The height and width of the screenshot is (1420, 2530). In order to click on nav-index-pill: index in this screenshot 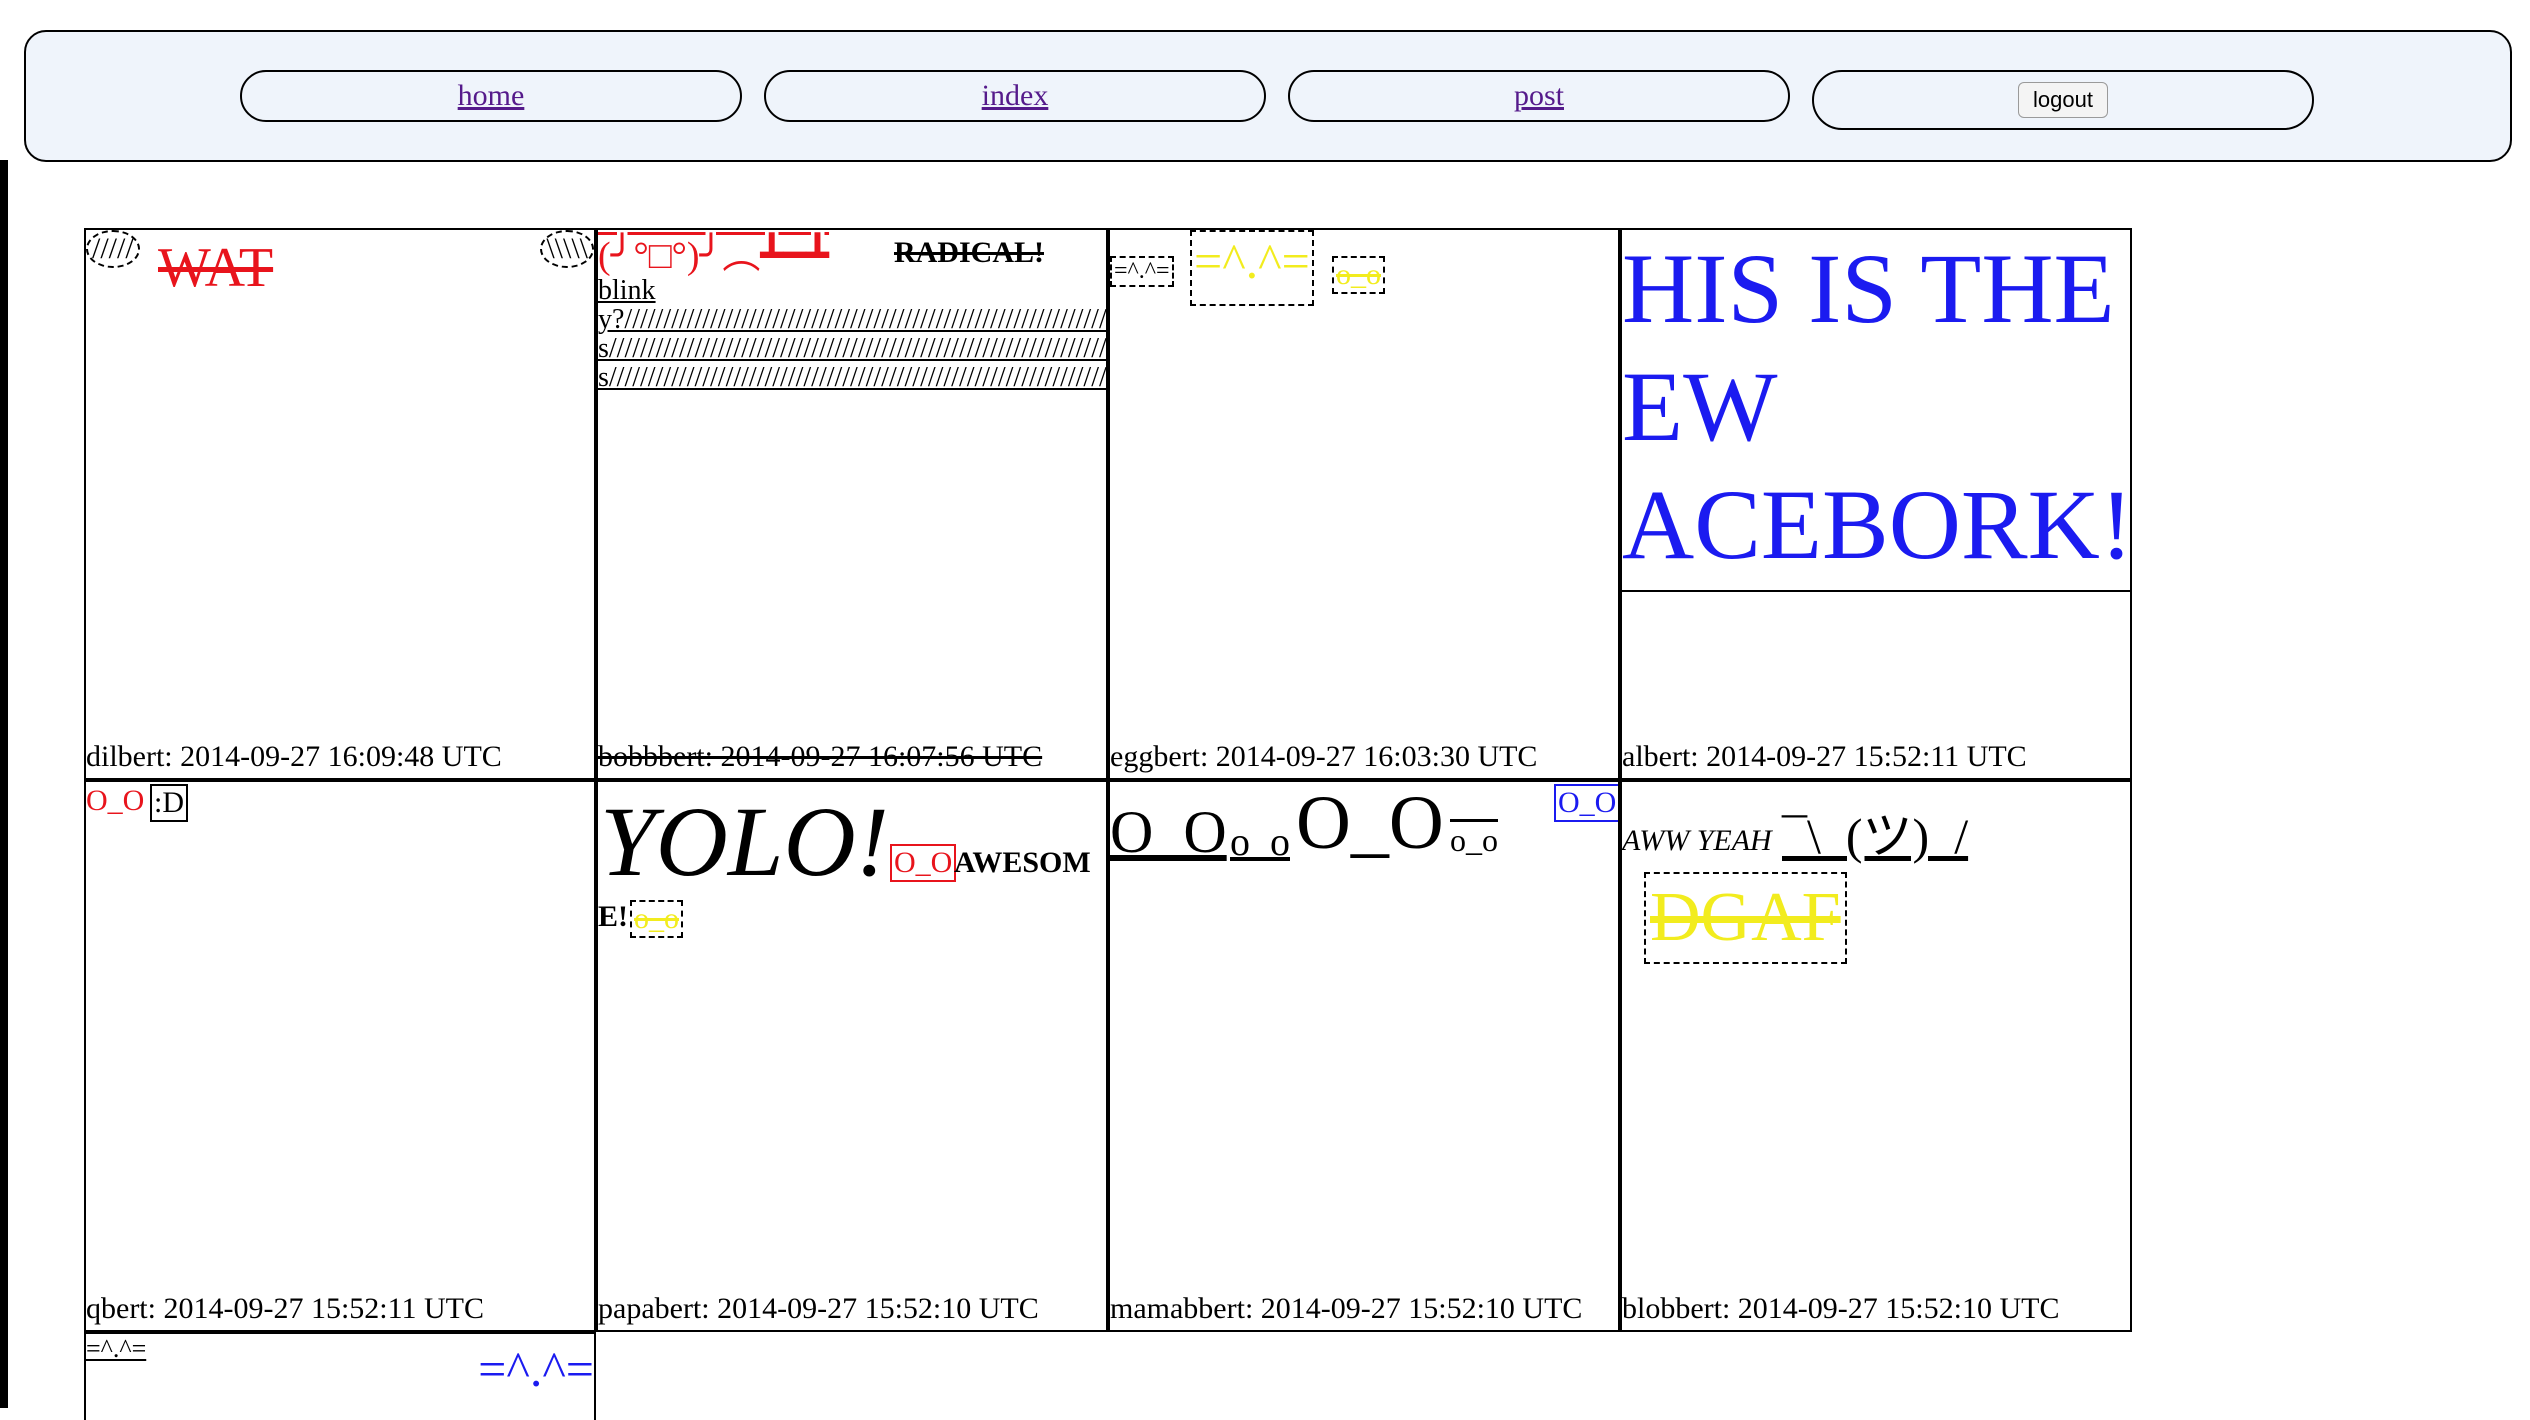, I will do `click(1015, 96)`.